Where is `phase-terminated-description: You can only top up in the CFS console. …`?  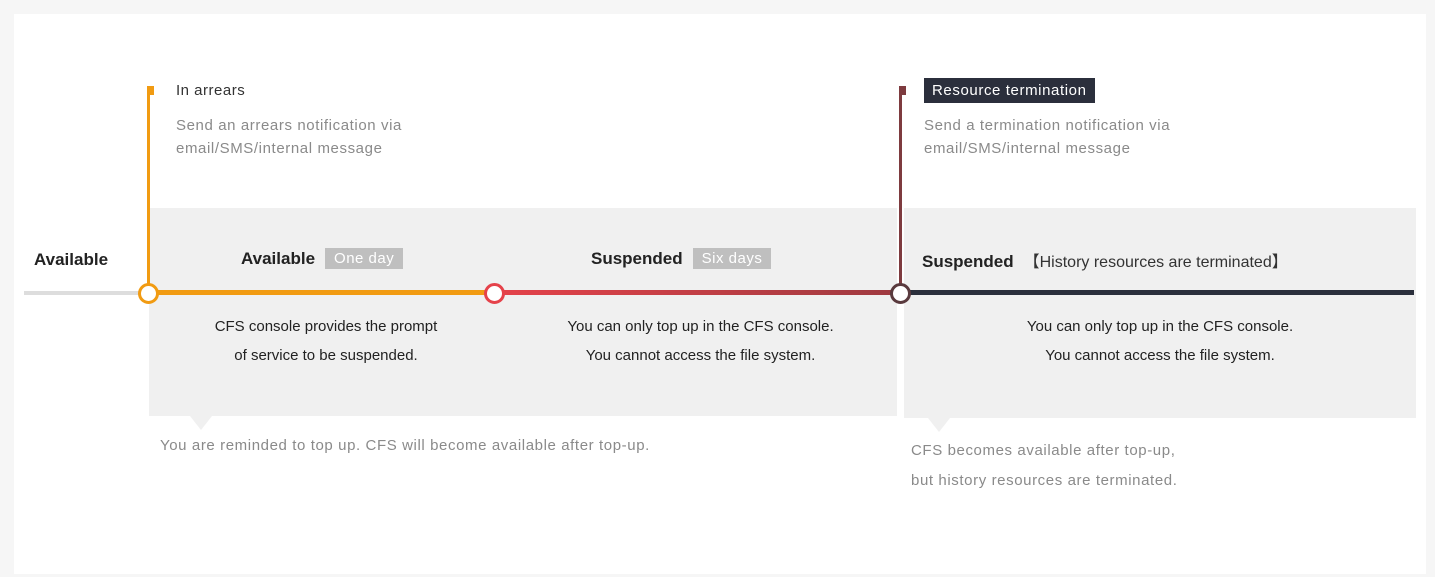
phase-terminated-description: You can only top up in the CFS console. … is located at coordinates (1160, 341).